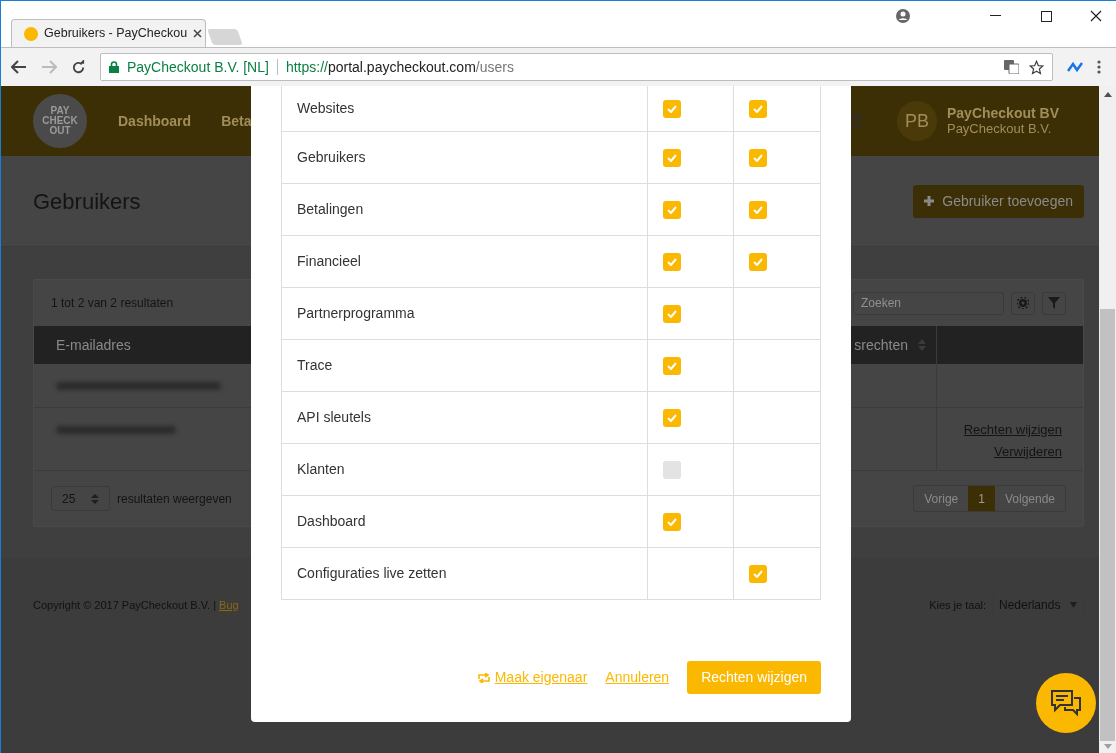 The height and width of the screenshot is (753, 1116). Describe the element at coordinates (315, 365) in the screenshot. I see `permission-label: Trace` at that location.